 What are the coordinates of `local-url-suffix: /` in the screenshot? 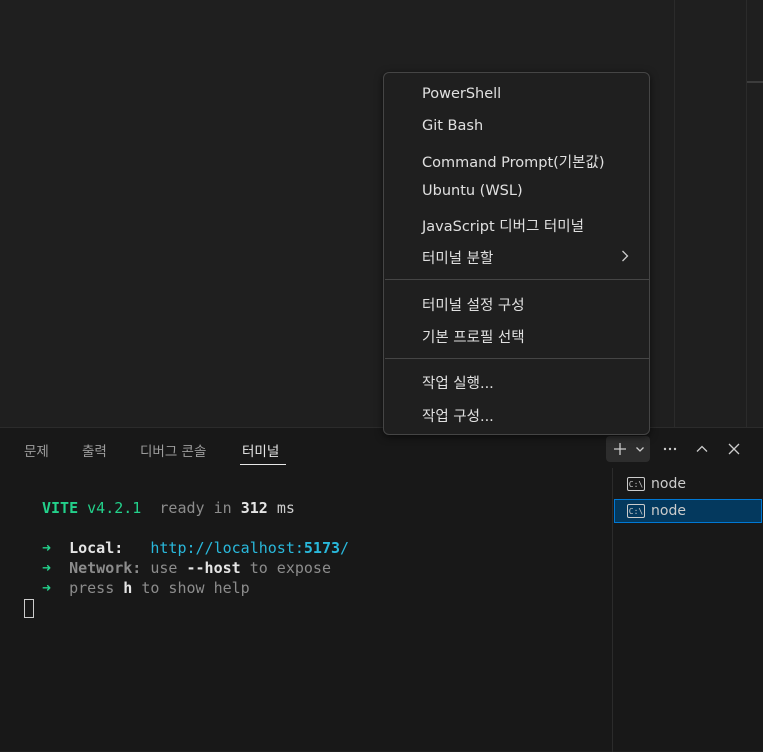 It's located at (345, 548).